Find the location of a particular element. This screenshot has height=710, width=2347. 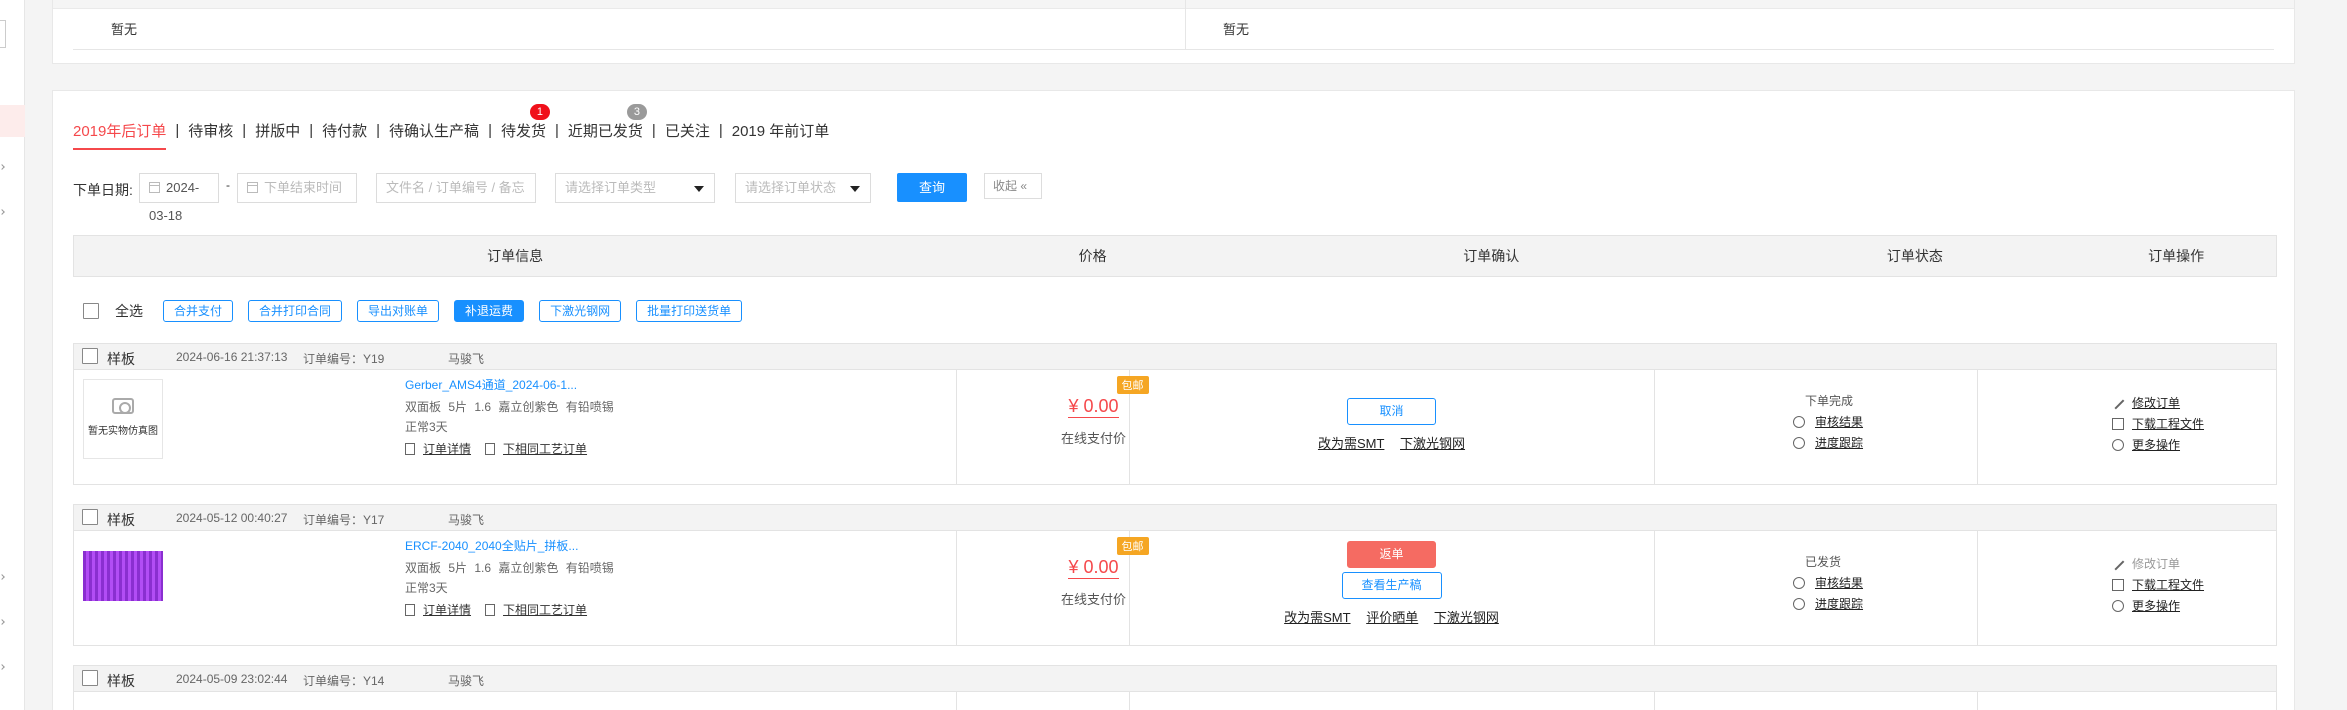

merge-print-contract-button: 合并打印合同 is located at coordinates (295, 311).